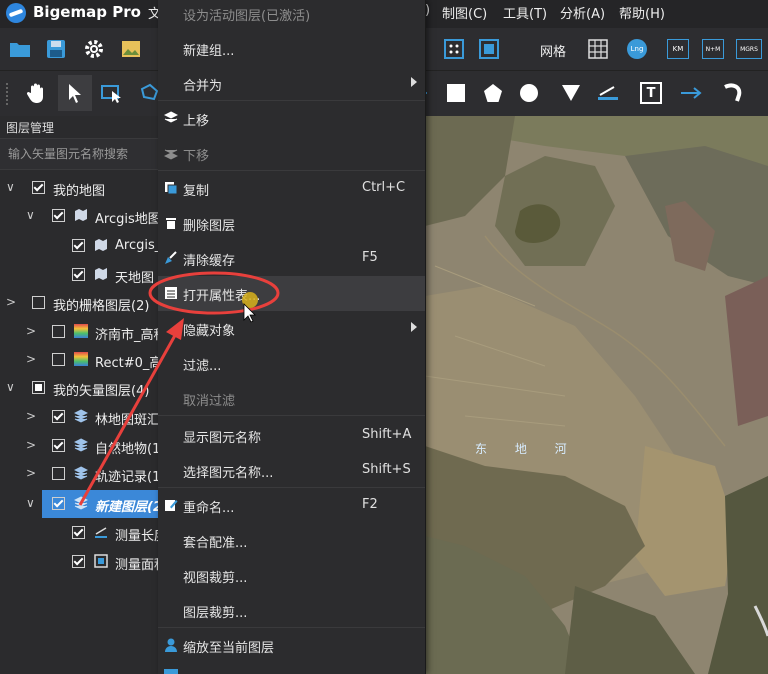 The image size is (768, 674). I want to click on annotation-arrow-line, so click(129, 417).